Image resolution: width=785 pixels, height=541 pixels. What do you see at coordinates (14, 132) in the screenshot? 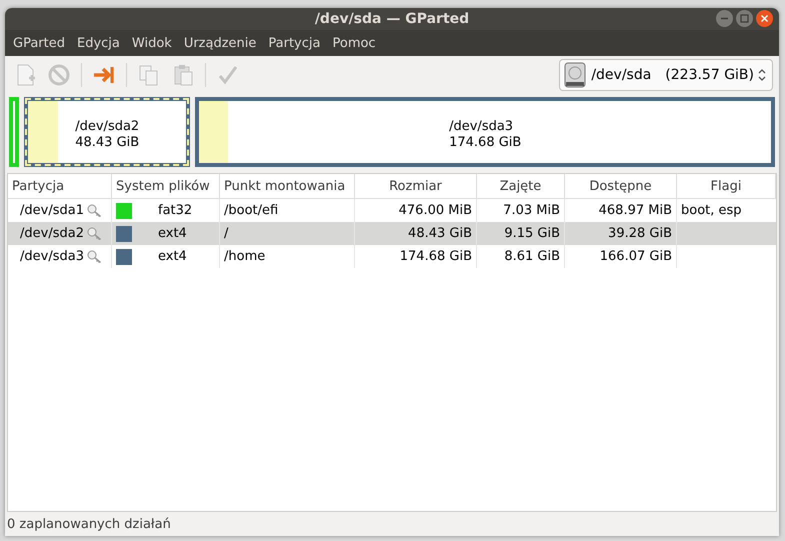
I see `partition-block` at bounding box center [14, 132].